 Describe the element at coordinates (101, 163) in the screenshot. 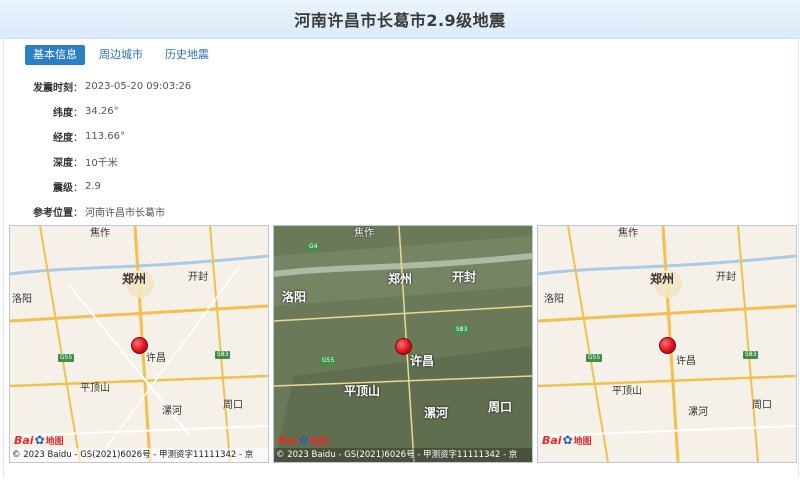

I see `info-value: 10千米` at that location.